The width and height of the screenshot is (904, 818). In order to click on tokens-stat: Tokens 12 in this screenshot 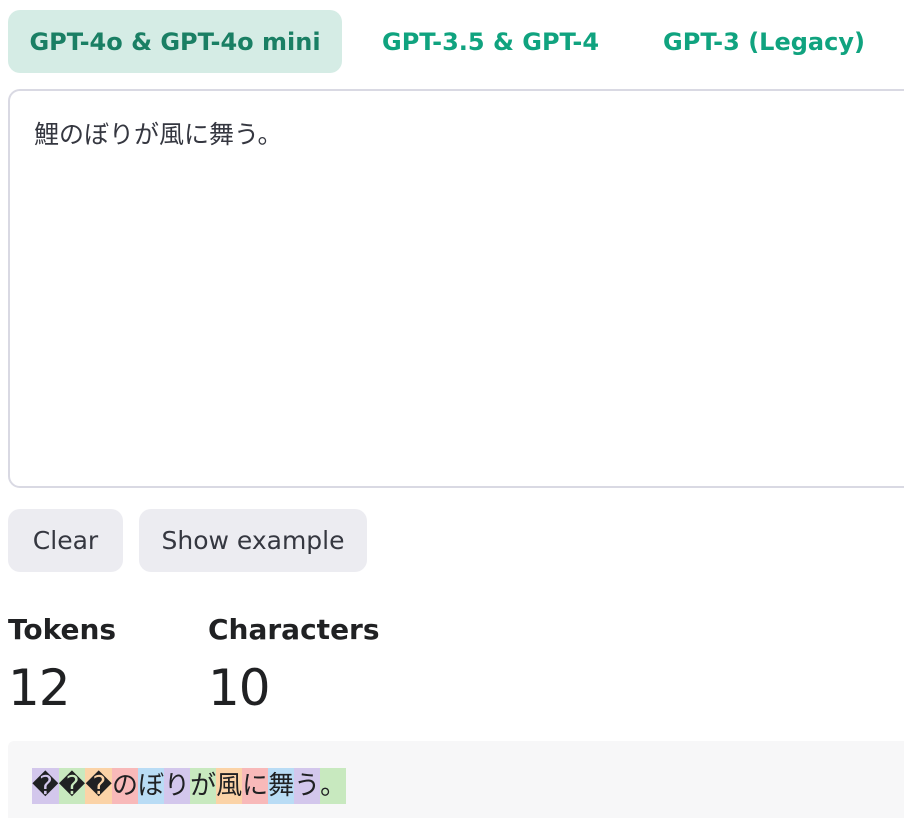, I will do `click(62, 665)`.